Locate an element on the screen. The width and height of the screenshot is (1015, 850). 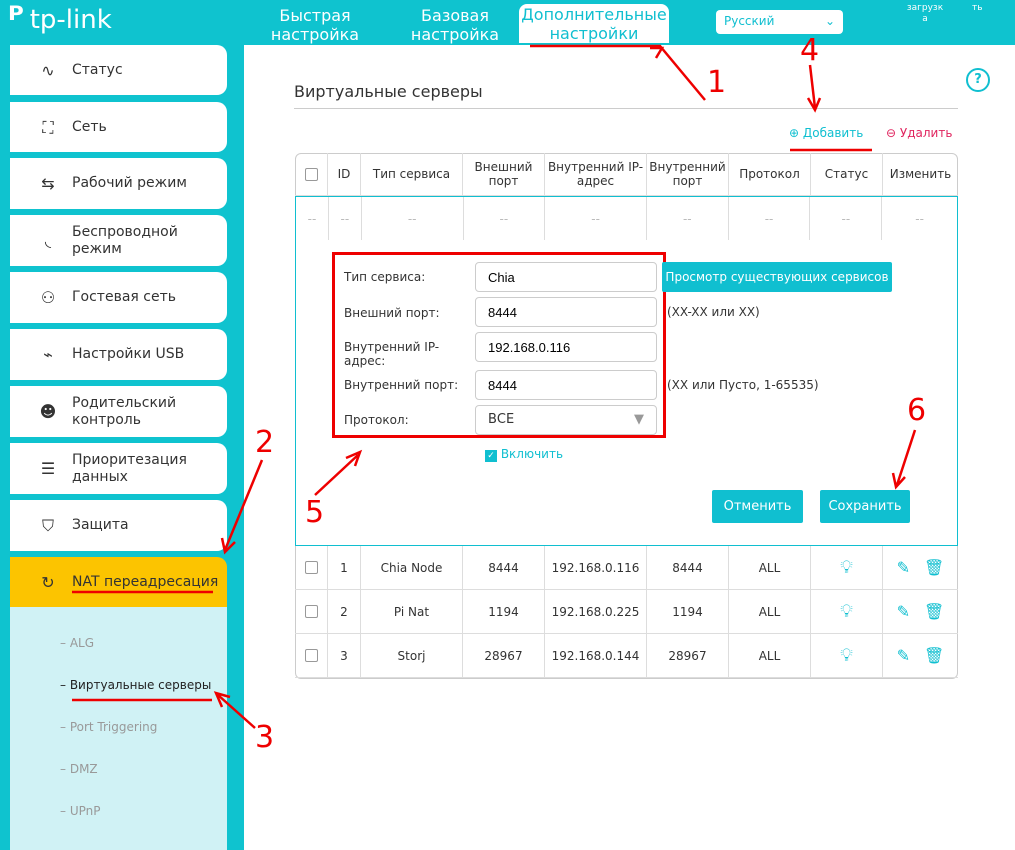
annotation-4: 4 is located at coordinates (810, 50).